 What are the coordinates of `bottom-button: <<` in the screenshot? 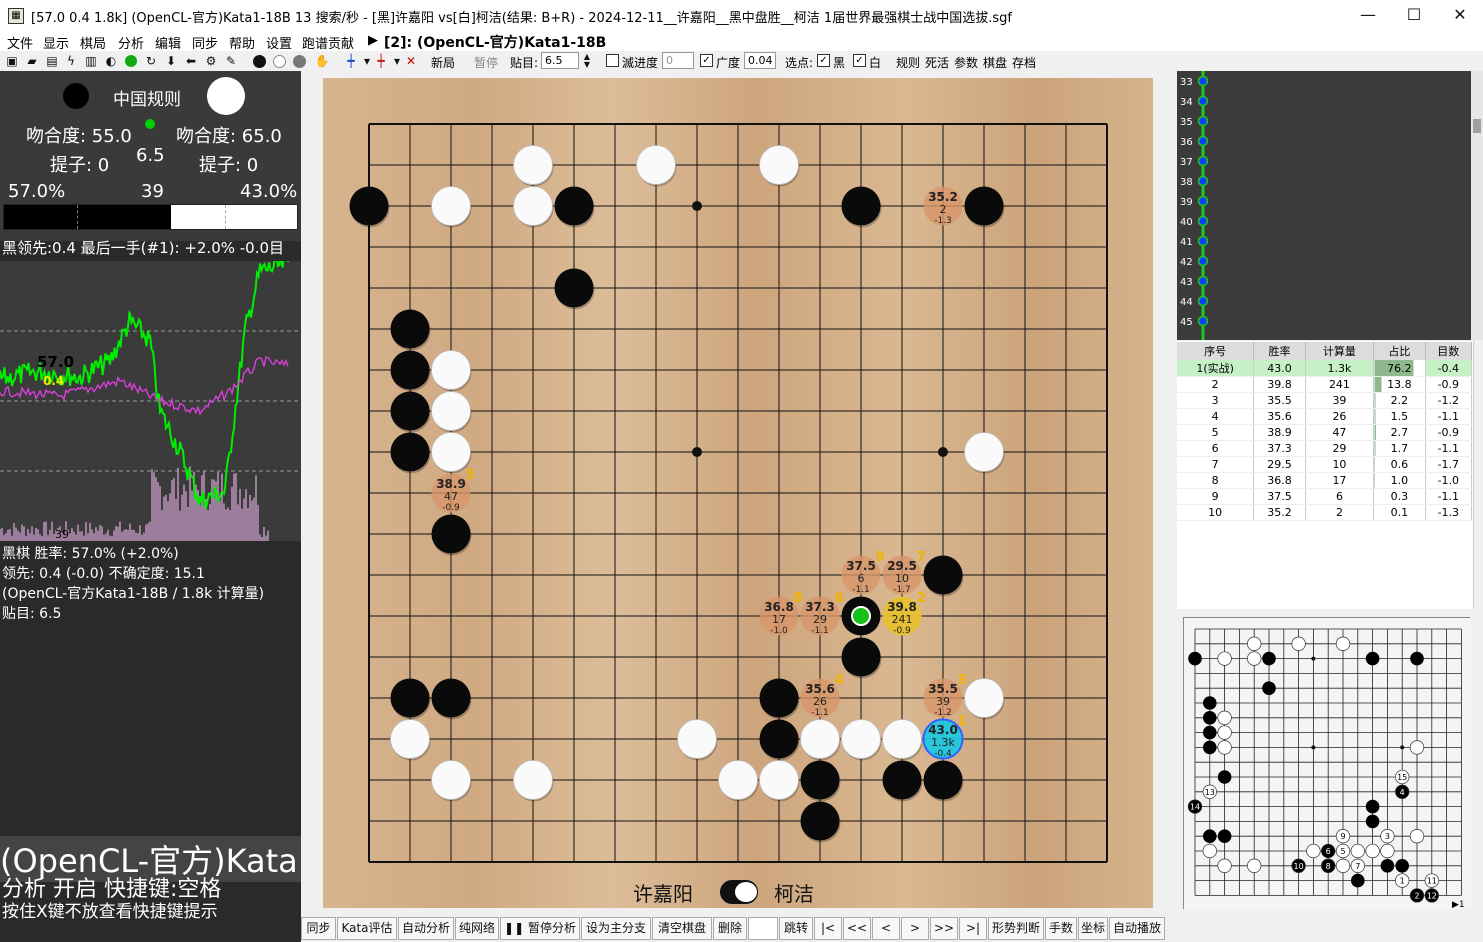 It's located at (857, 928).